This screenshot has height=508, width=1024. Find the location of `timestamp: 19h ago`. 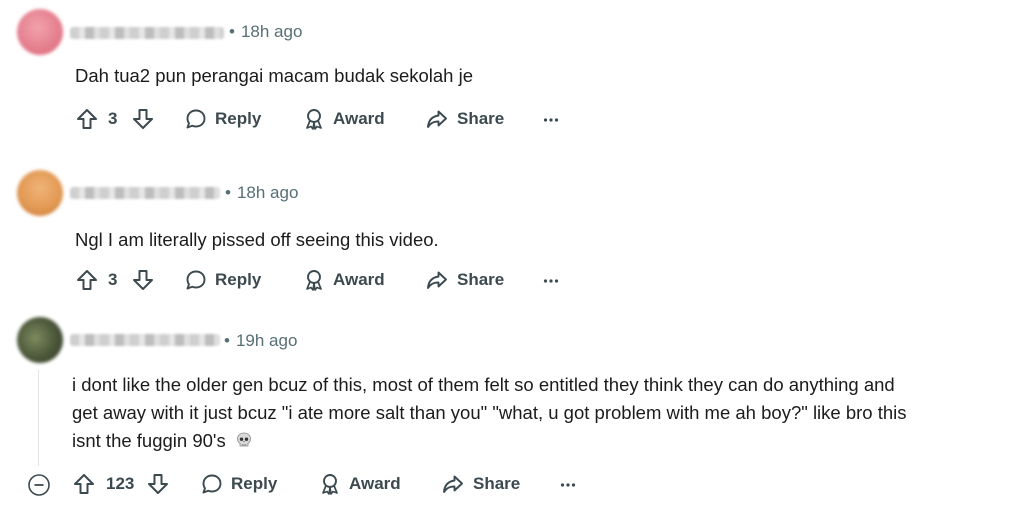

timestamp: 19h ago is located at coordinates (266, 340).